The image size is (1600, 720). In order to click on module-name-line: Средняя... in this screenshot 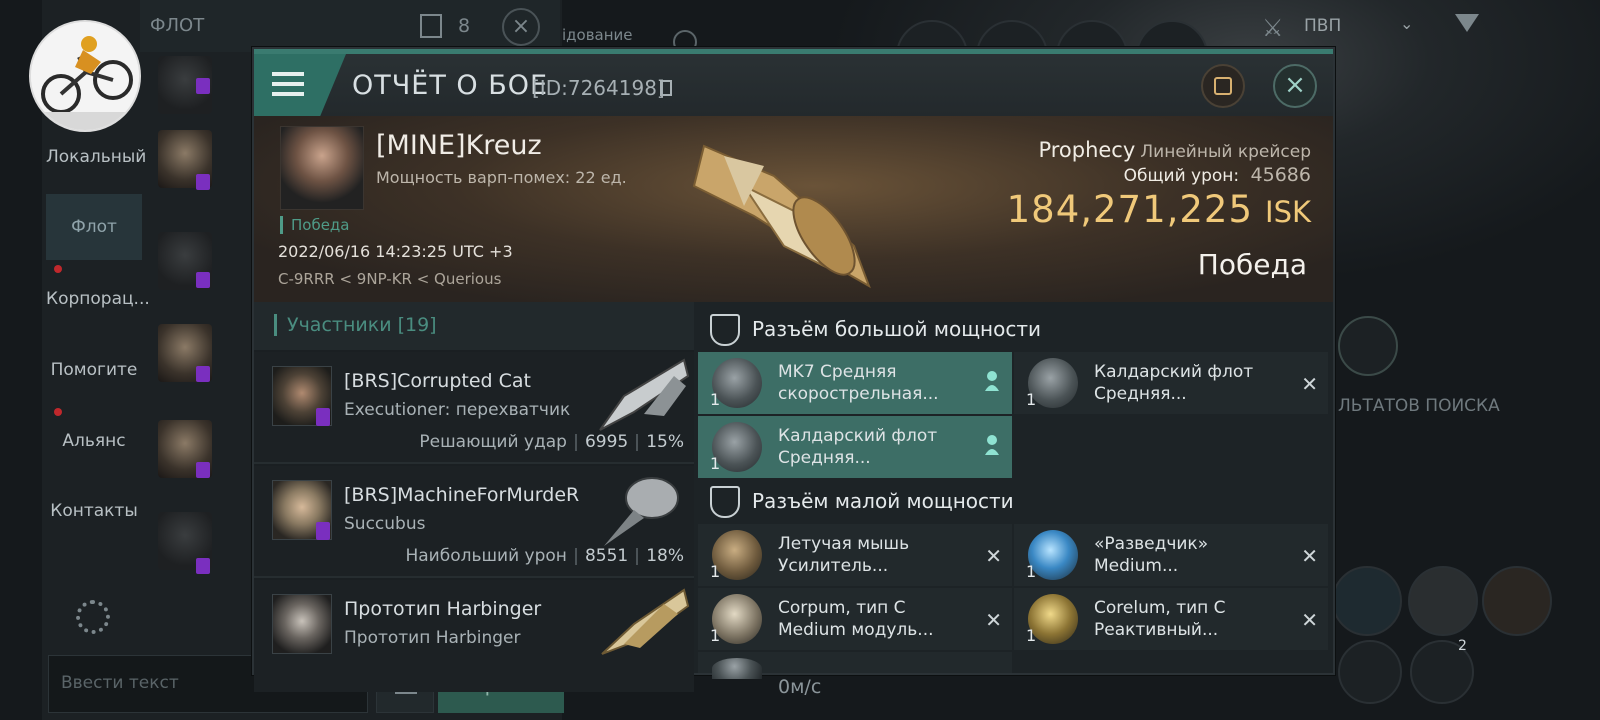, I will do `click(824, 458)`.